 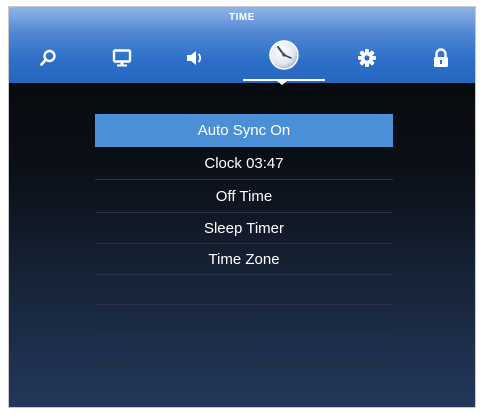 I want to click on speaker-icon, so click(x=194, y=58).